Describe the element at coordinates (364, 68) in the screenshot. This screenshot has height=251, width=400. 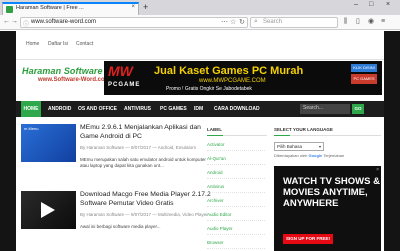
I see `banner-badge-top: KLIK DISINI` at that location.